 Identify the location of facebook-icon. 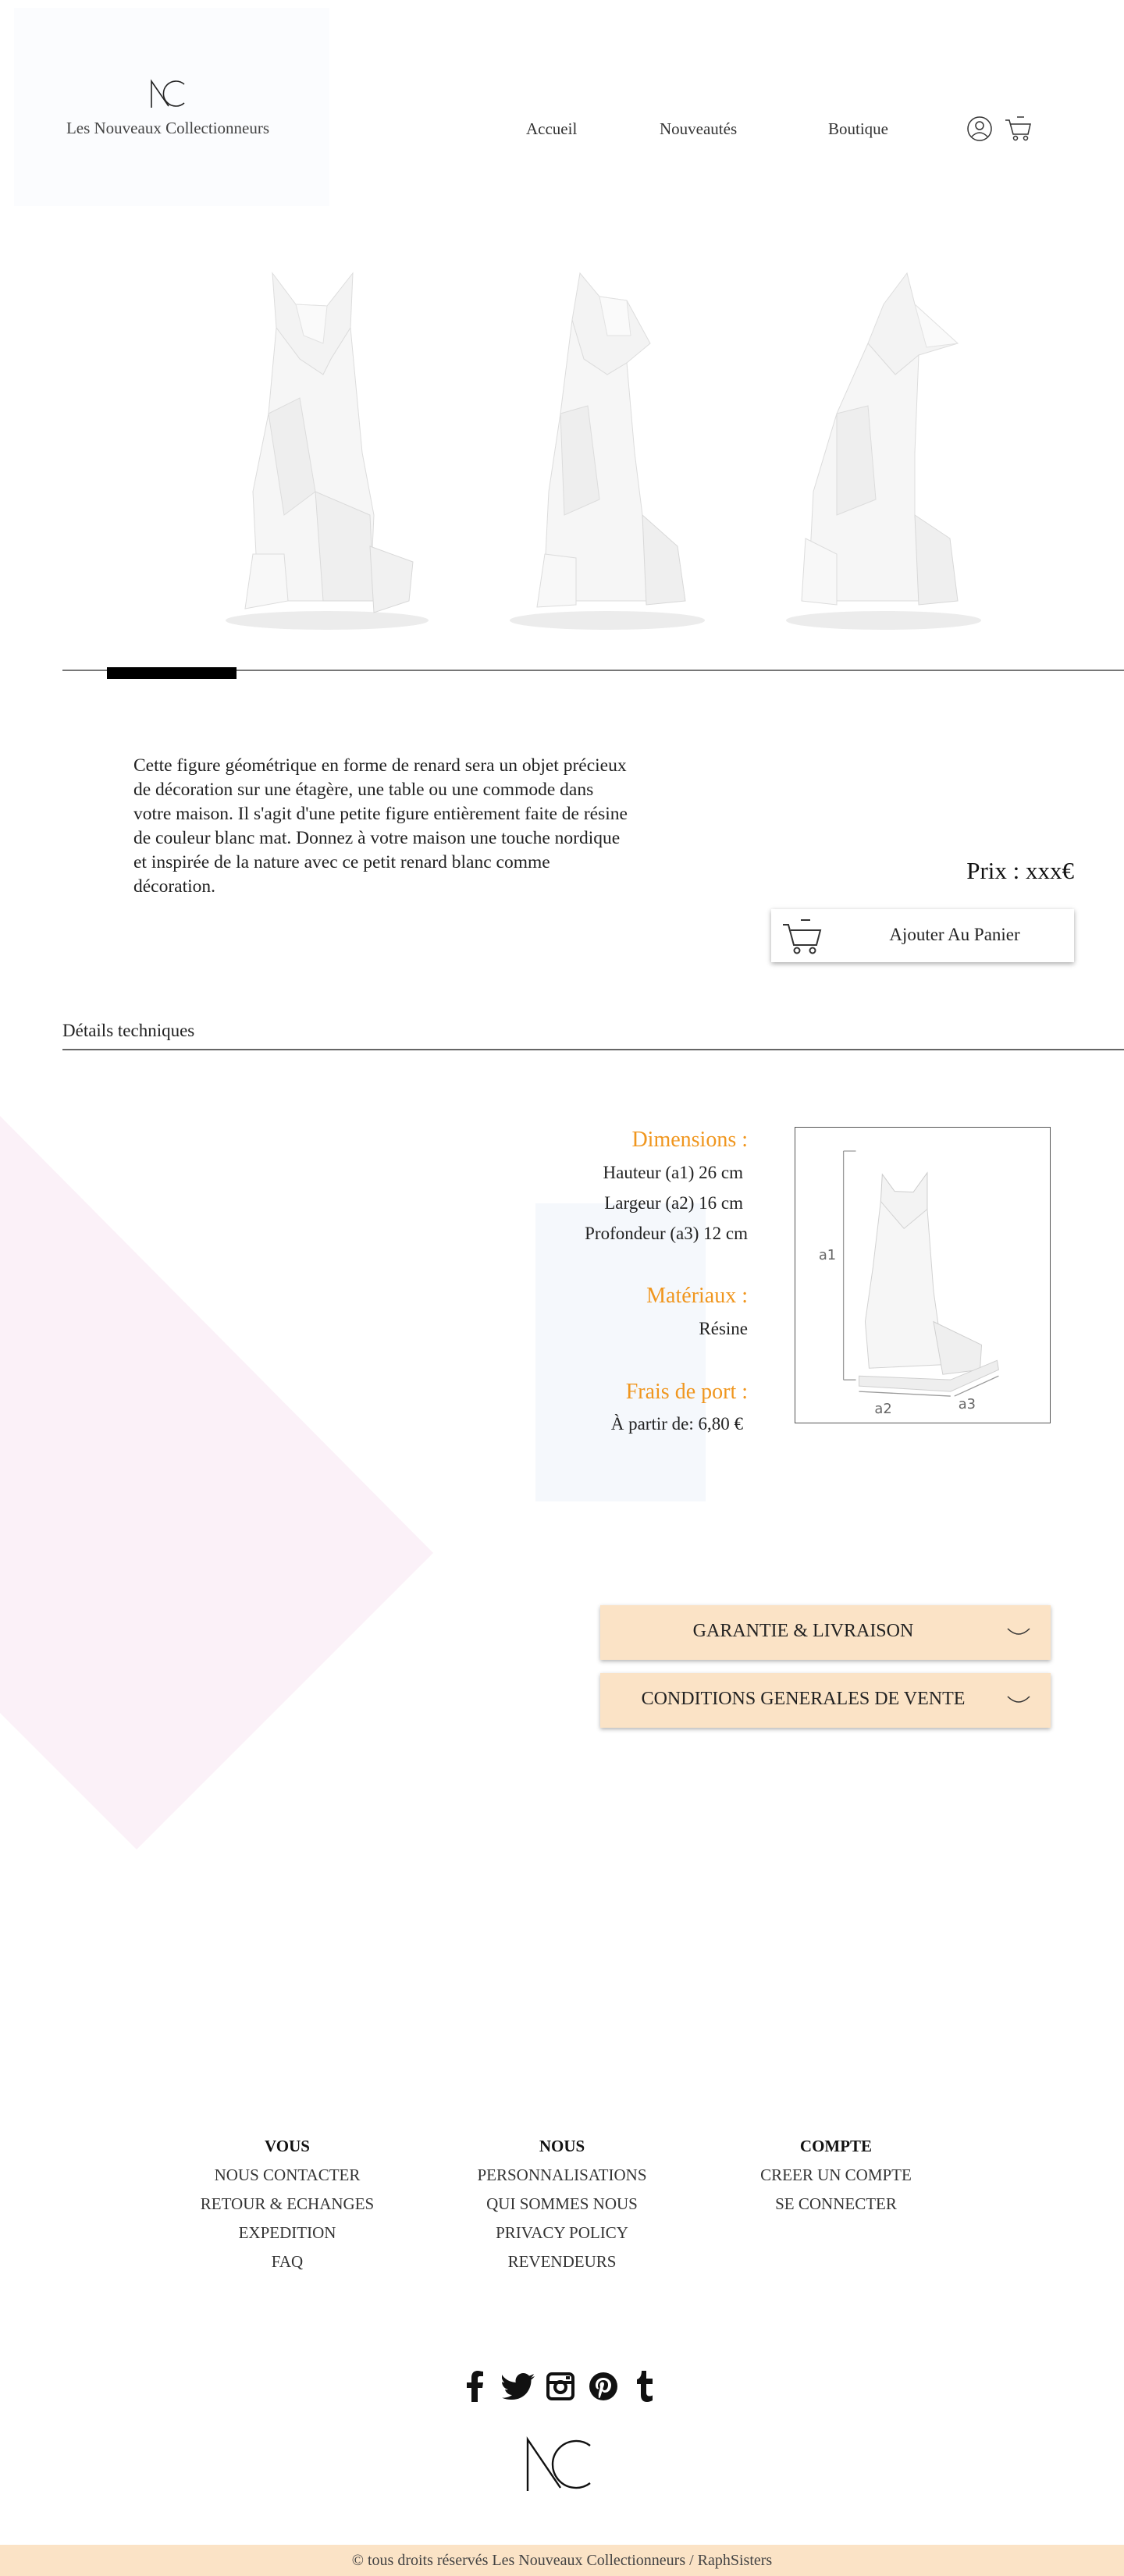
(475, 2386).